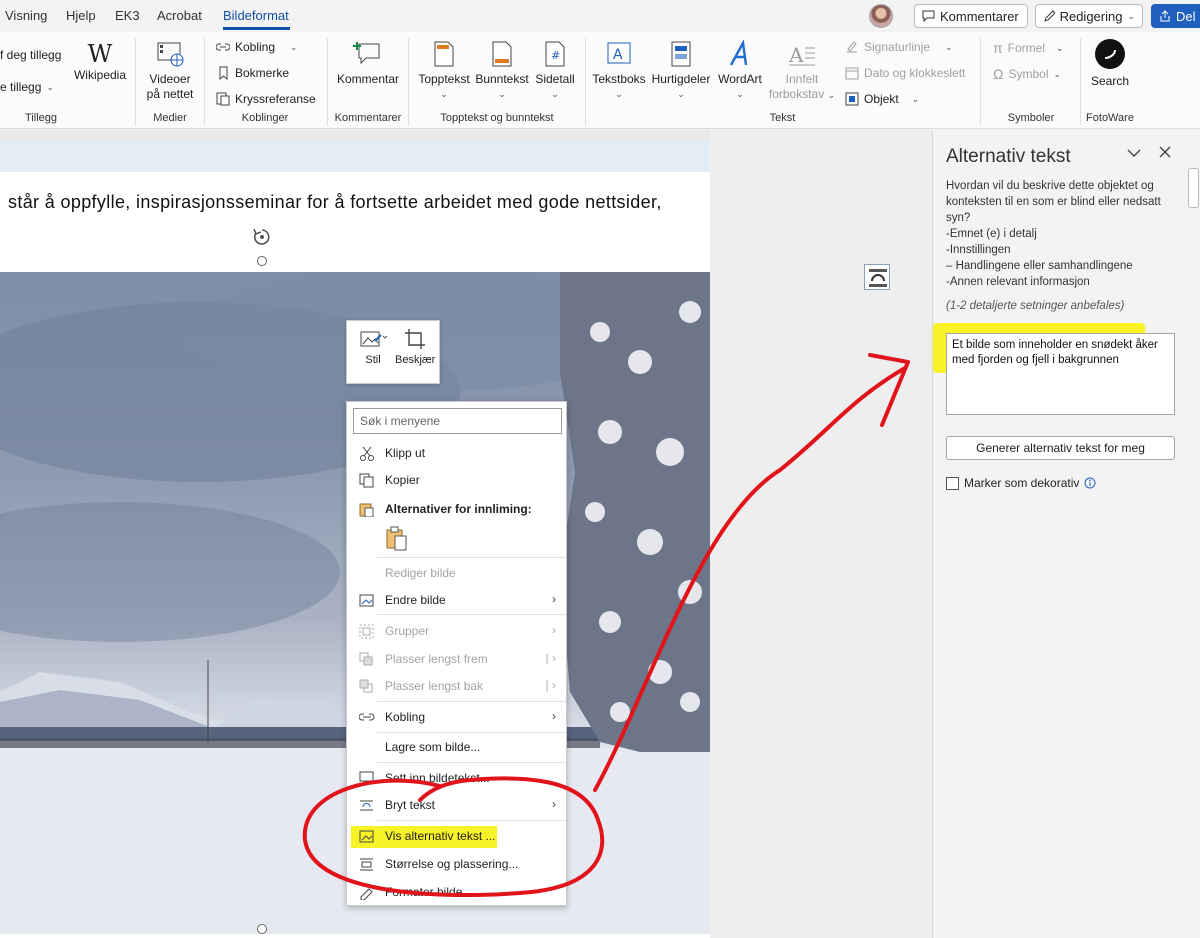 This screenshot has width=1200, height=938. What do you see at coordinates (1175, 16) in the screenshot?
I see `share-button: Del` at bounding box center [1175, 16].